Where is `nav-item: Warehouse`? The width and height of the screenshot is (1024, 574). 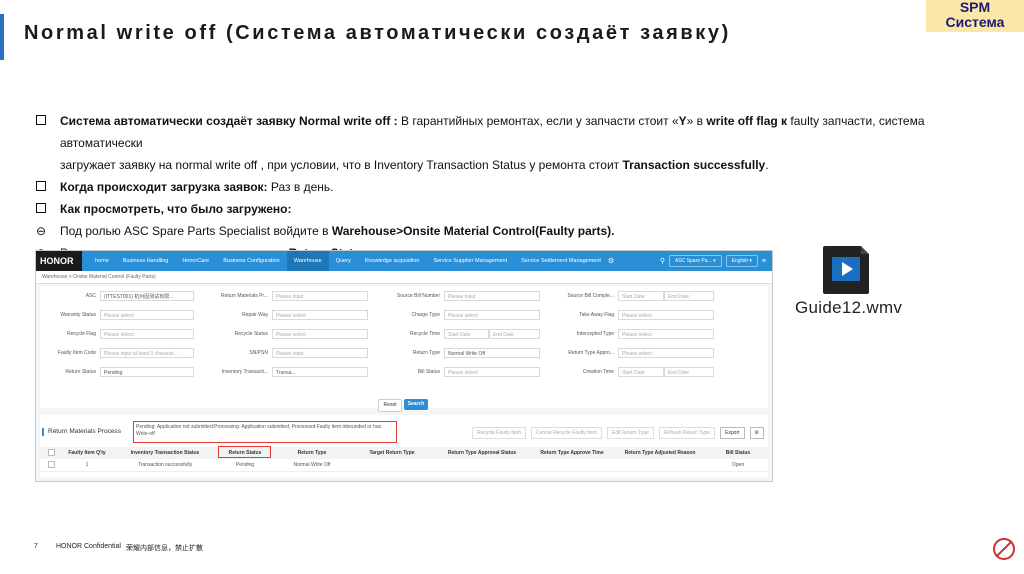
nav-item: Warehouse is located at coordinates (307, 261).